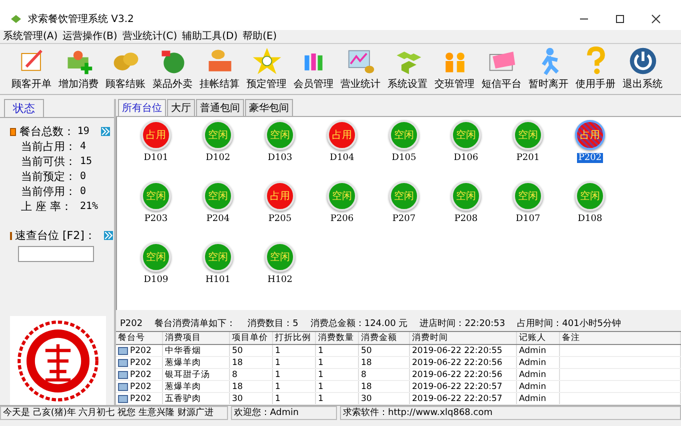 The image size is (681, 426). I want to click on stat-label: 餐台总数：, so click(46, 131).